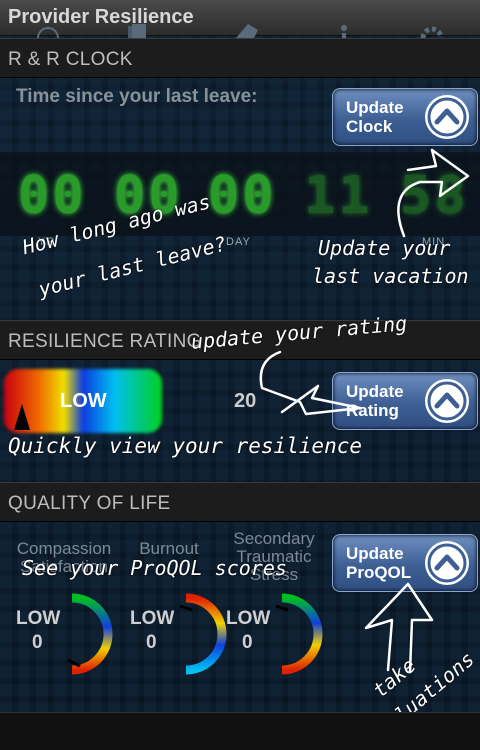  What do you see at coordinates (399, 628) in the screenshot?
I see `arrow-proqol-icon` at bounding box center [399, 628].